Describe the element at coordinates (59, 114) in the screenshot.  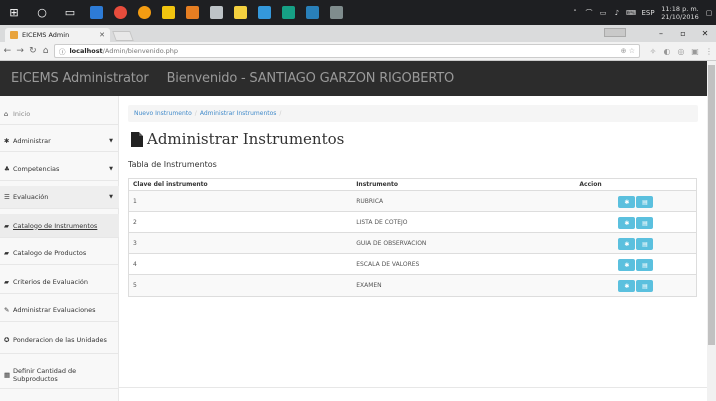
I see `sidebar-item-inicio: ⌂ Inicio` at that location.